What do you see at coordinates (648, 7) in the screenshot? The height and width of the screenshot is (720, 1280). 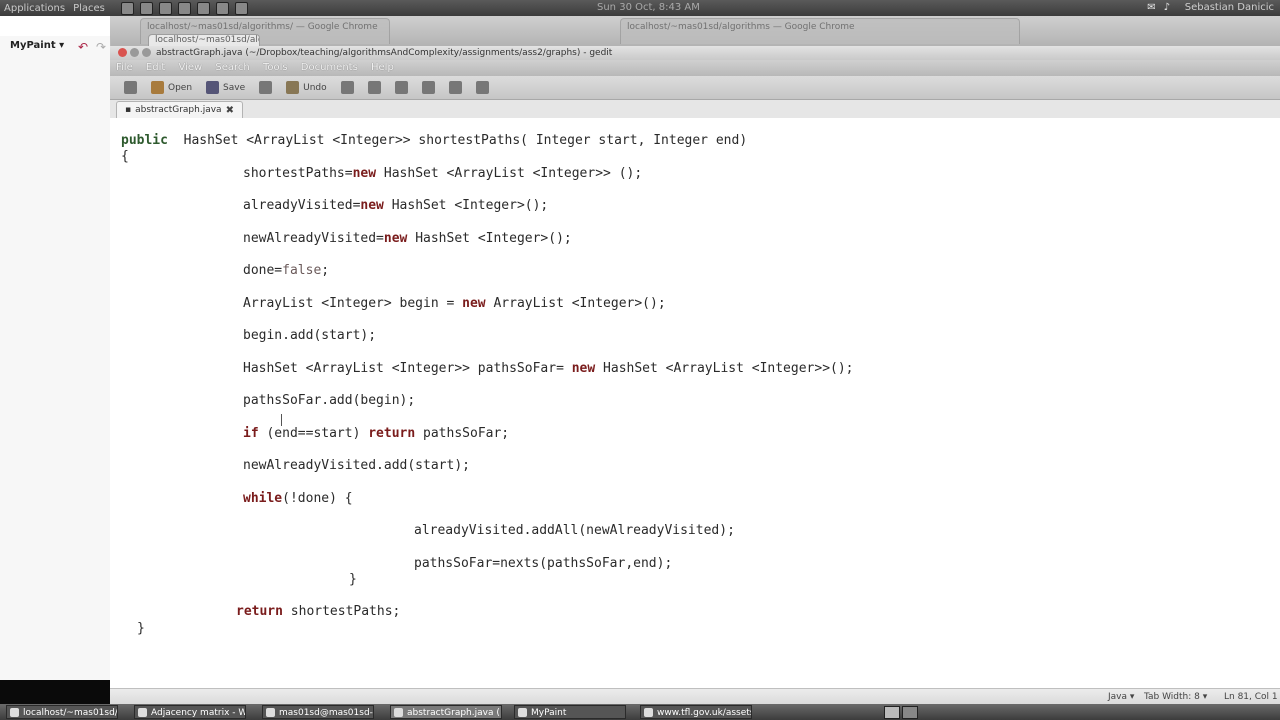 I see `clock: Sun 30 Oct, 8:43 AM` at bounding box center [648, 7].